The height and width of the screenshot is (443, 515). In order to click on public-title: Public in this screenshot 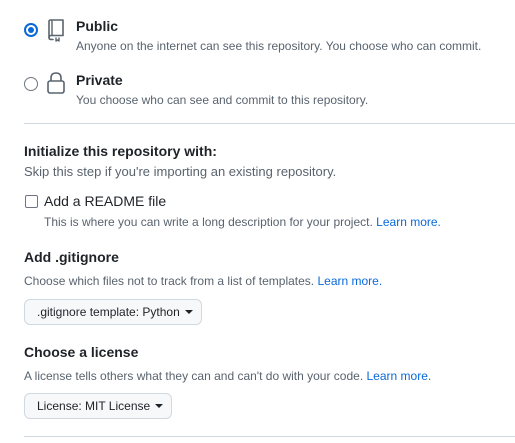, I will do `click(97, 26)`.